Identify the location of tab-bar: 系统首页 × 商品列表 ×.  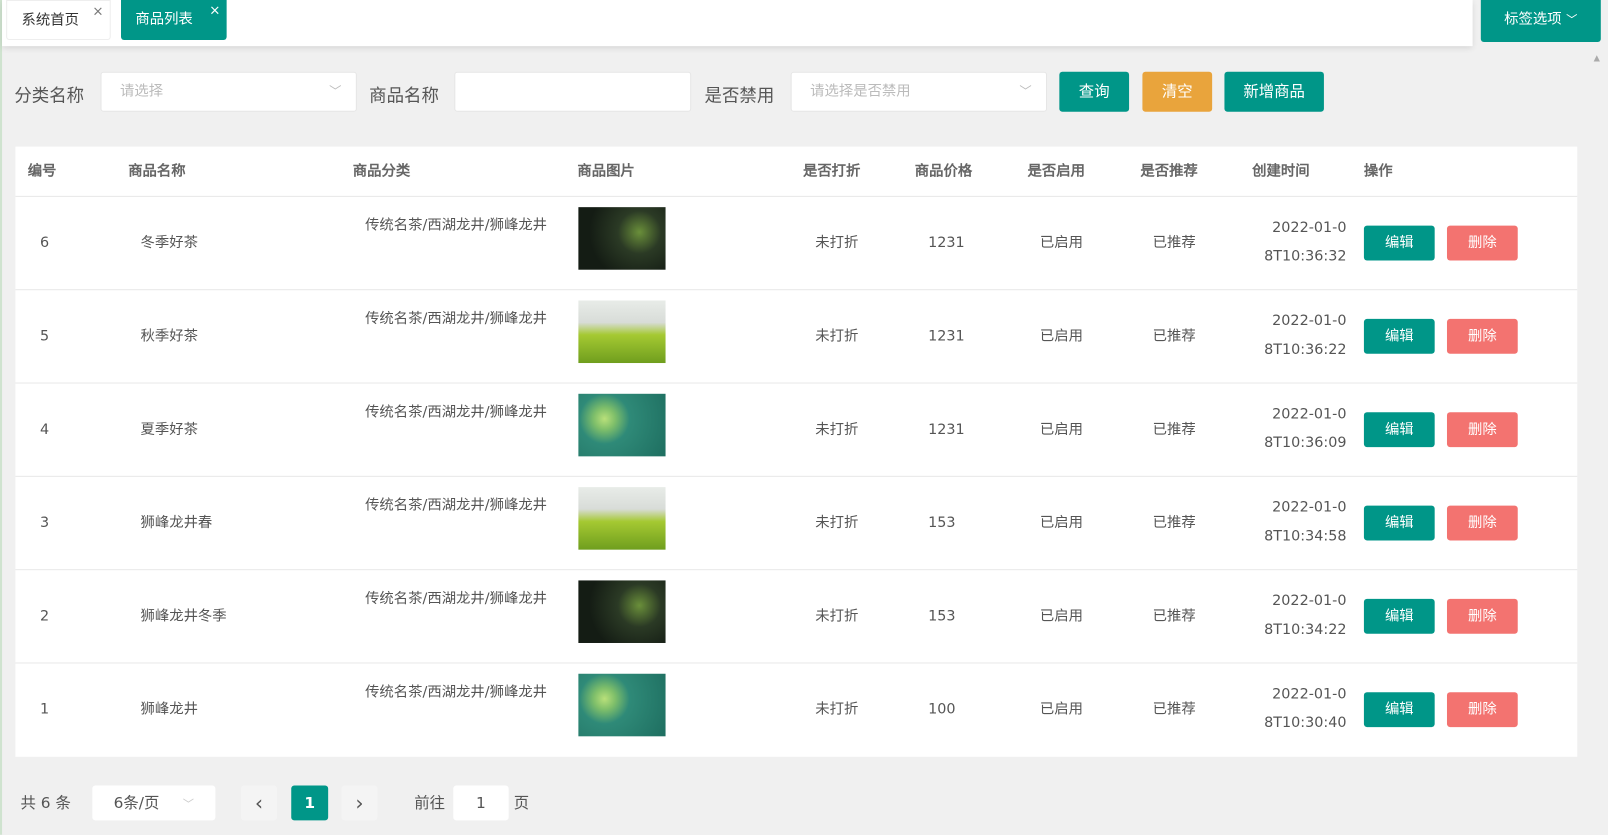
(737, 23).